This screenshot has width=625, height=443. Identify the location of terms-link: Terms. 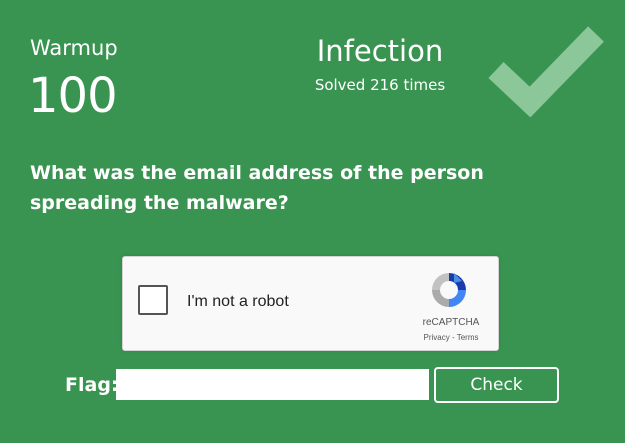
(468, 337).